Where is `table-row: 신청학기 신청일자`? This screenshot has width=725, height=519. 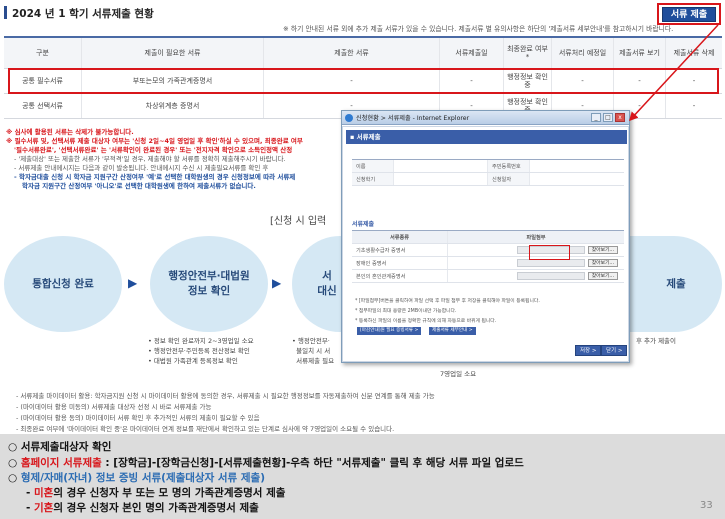 table-row: 신청학기 신청일자 is located at coordinates (488, 179).